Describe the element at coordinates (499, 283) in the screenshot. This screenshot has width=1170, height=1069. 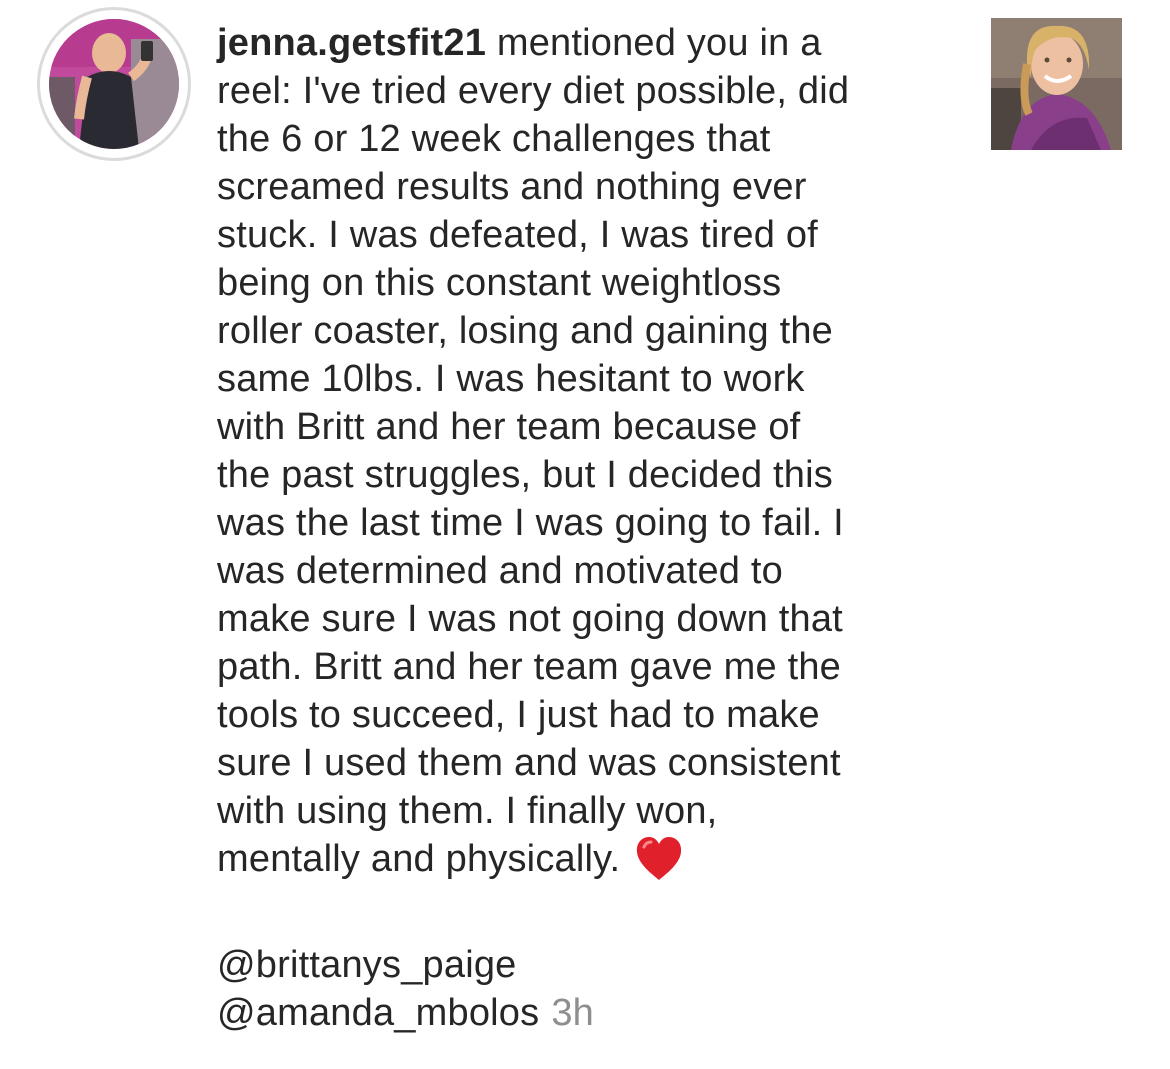
I see `text-line: being on this constant weightloss` at that location.